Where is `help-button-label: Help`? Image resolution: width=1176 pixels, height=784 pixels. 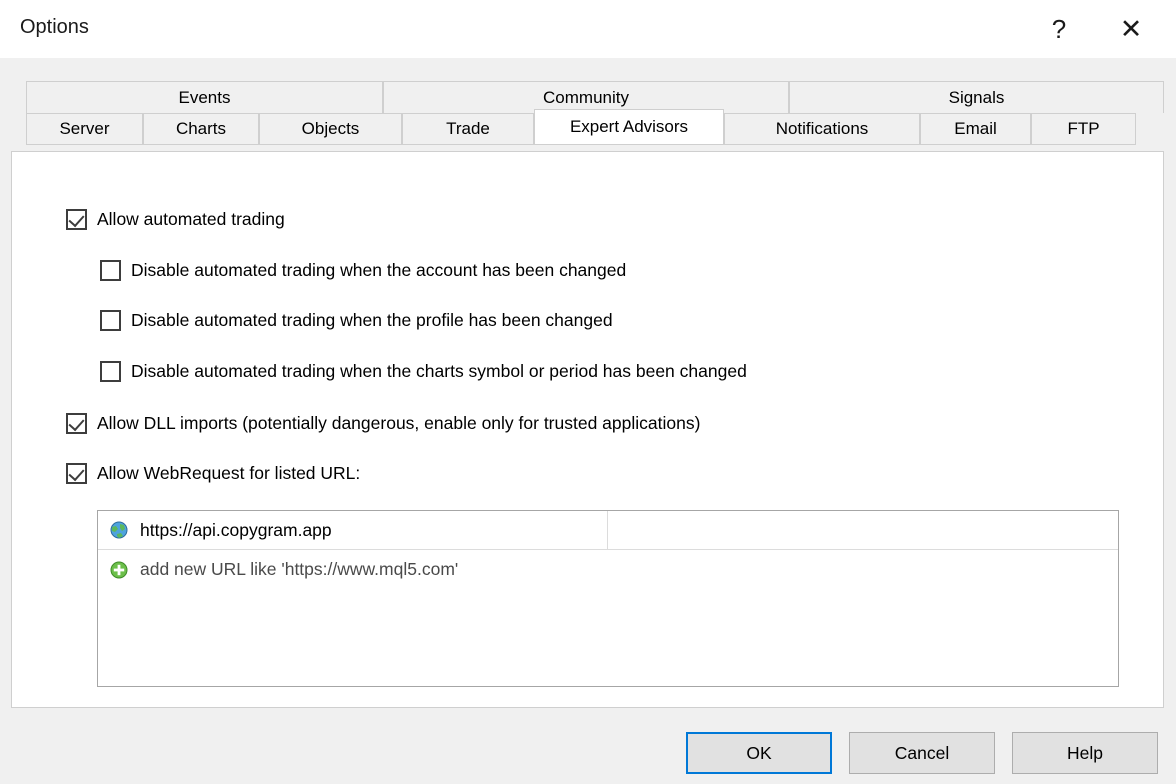 help-button-label: Help is located at coordinates (1085, 752).